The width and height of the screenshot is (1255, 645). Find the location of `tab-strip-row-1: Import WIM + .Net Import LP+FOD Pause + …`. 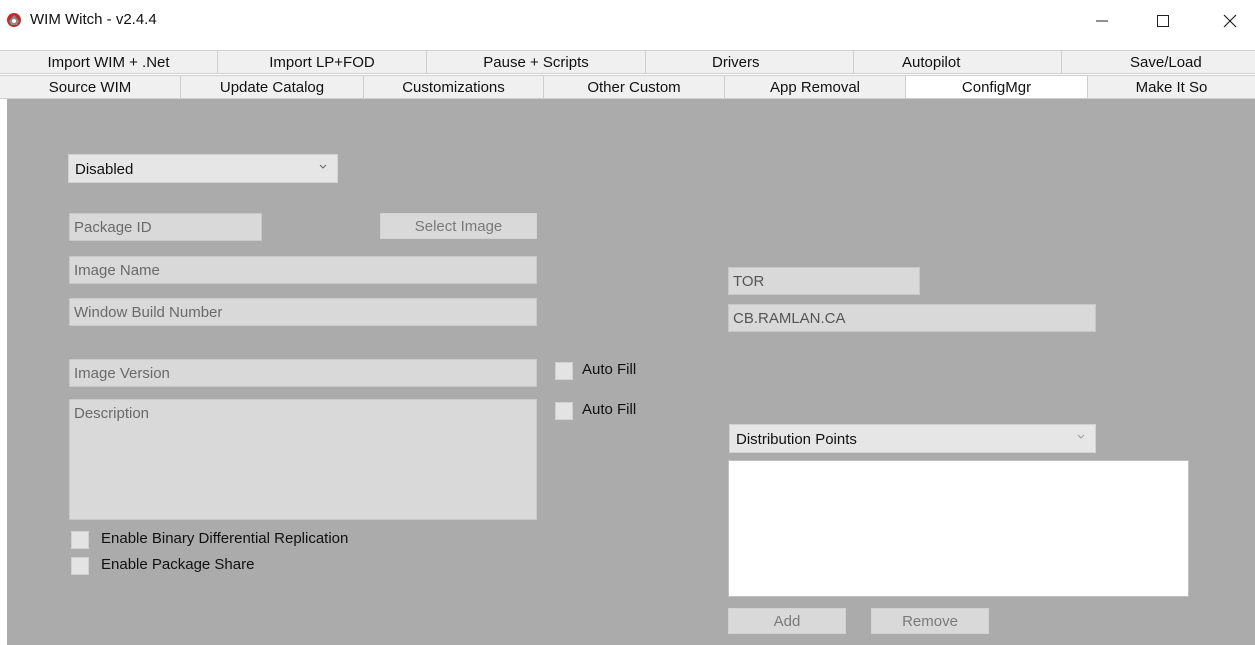

tab-strip-row-1: Import WIM + .Net Import LP+FOD Pause + … is located at coordinates (627, 62).